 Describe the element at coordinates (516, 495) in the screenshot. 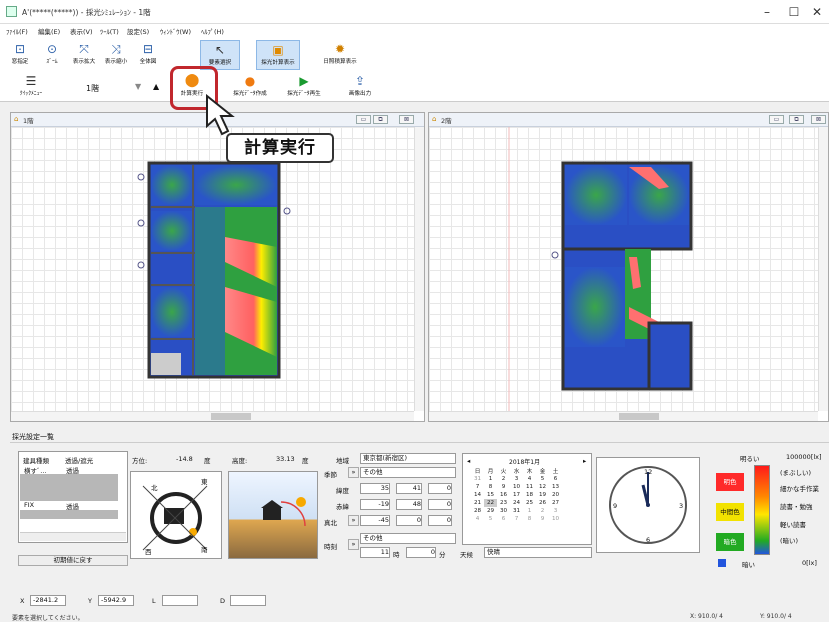

I see `calendar-week: 14 15 16 17 18 19 20` at that location.